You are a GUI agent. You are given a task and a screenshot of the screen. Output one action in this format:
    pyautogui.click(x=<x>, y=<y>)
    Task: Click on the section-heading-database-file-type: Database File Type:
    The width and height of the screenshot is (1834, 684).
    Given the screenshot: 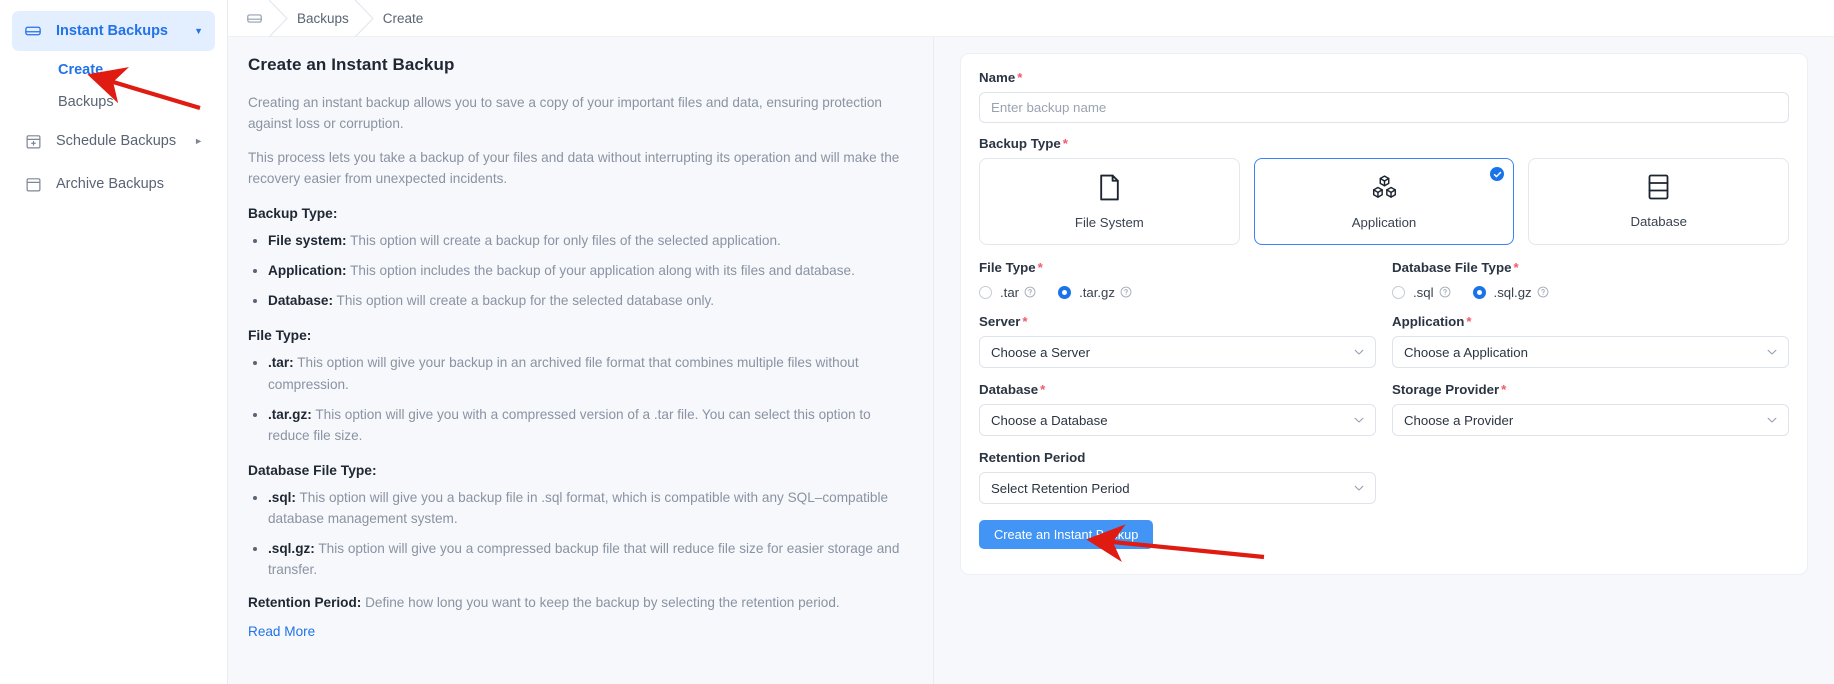 What is the action you would take?
    pyautogui.click(x=312, y=470)
    